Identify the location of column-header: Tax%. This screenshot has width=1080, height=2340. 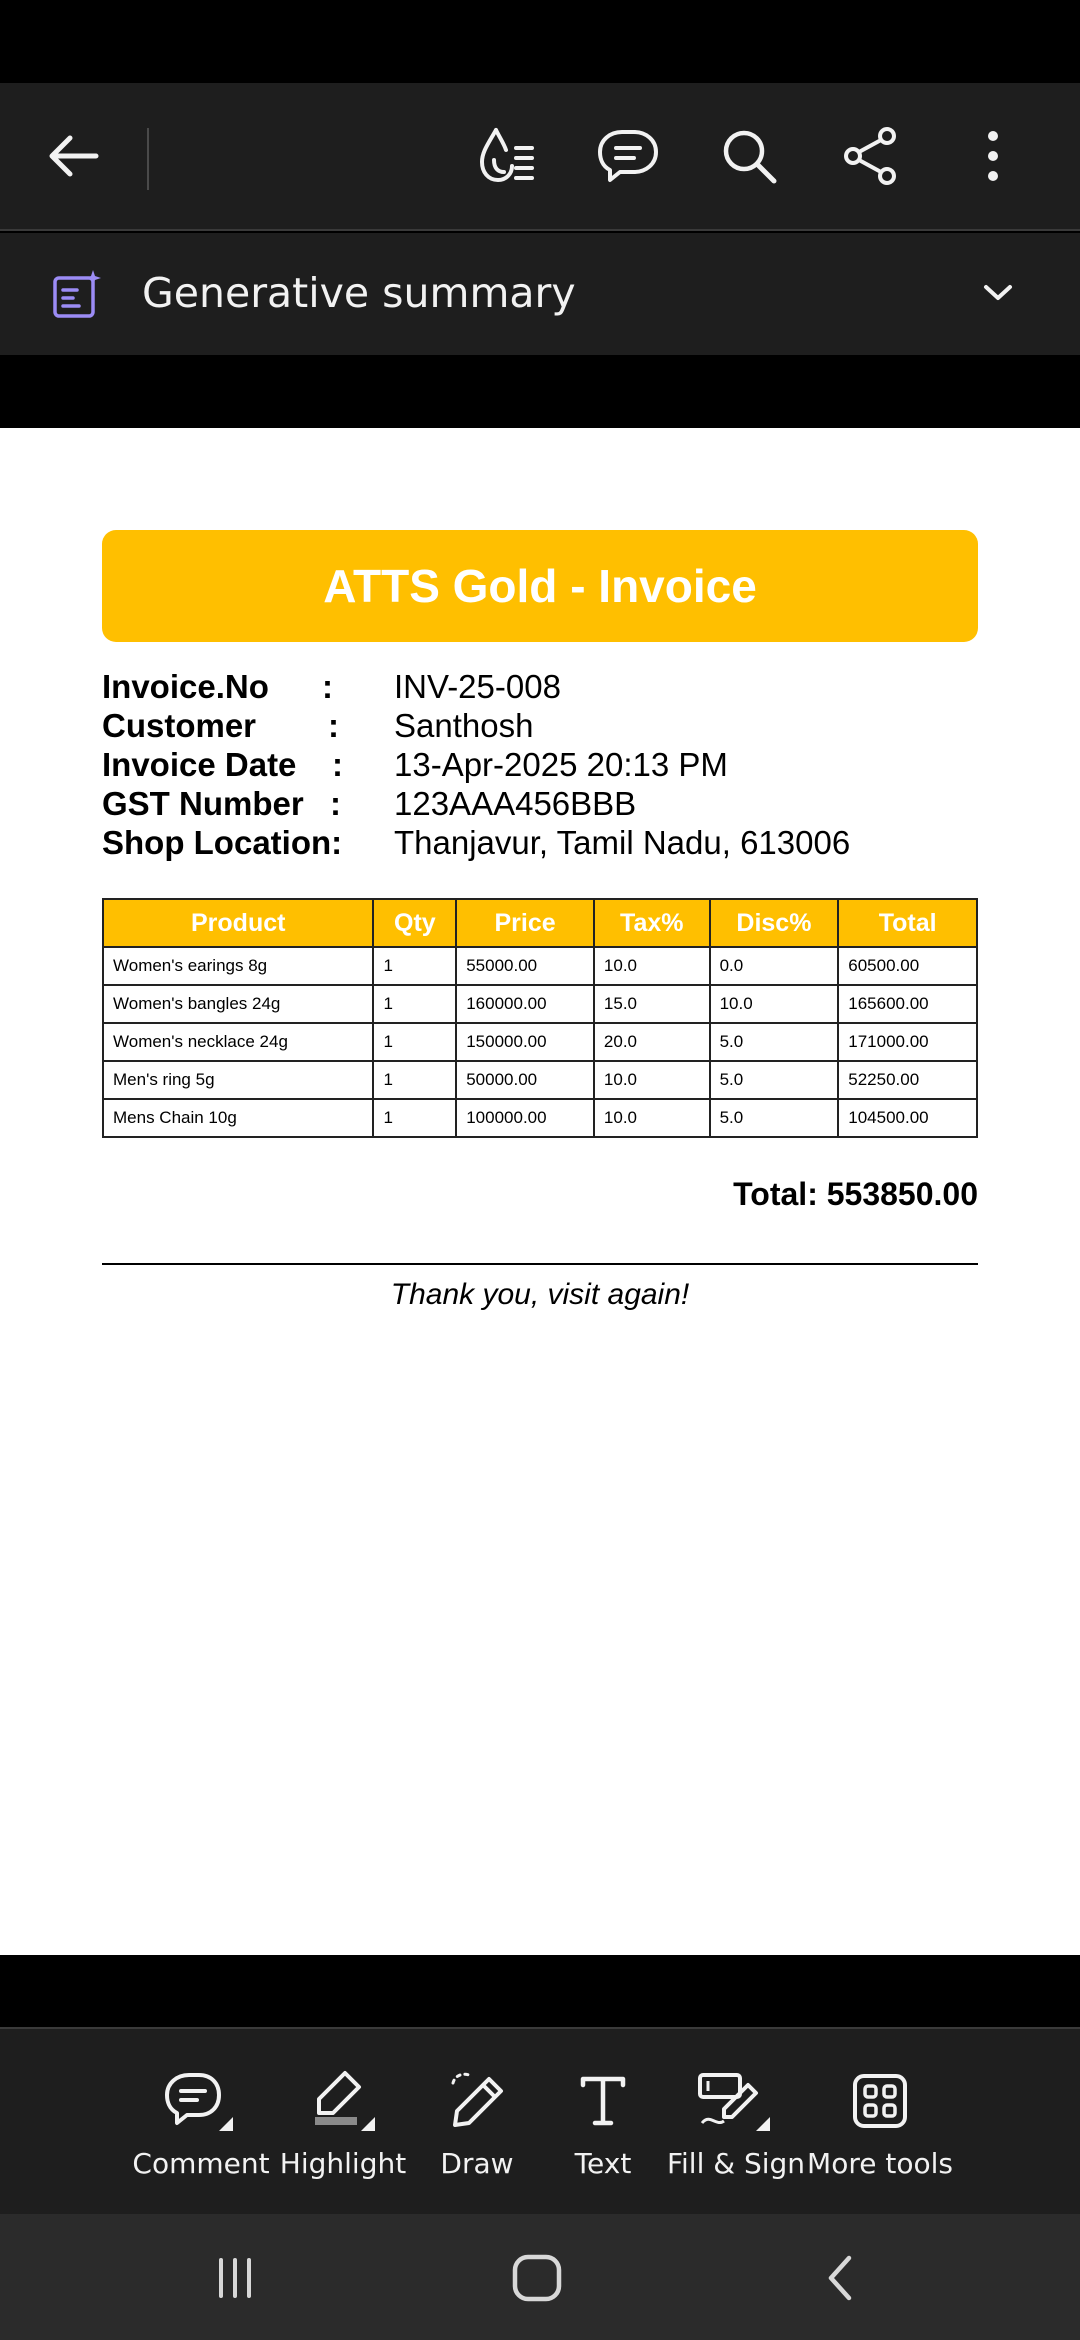
(651, 923).